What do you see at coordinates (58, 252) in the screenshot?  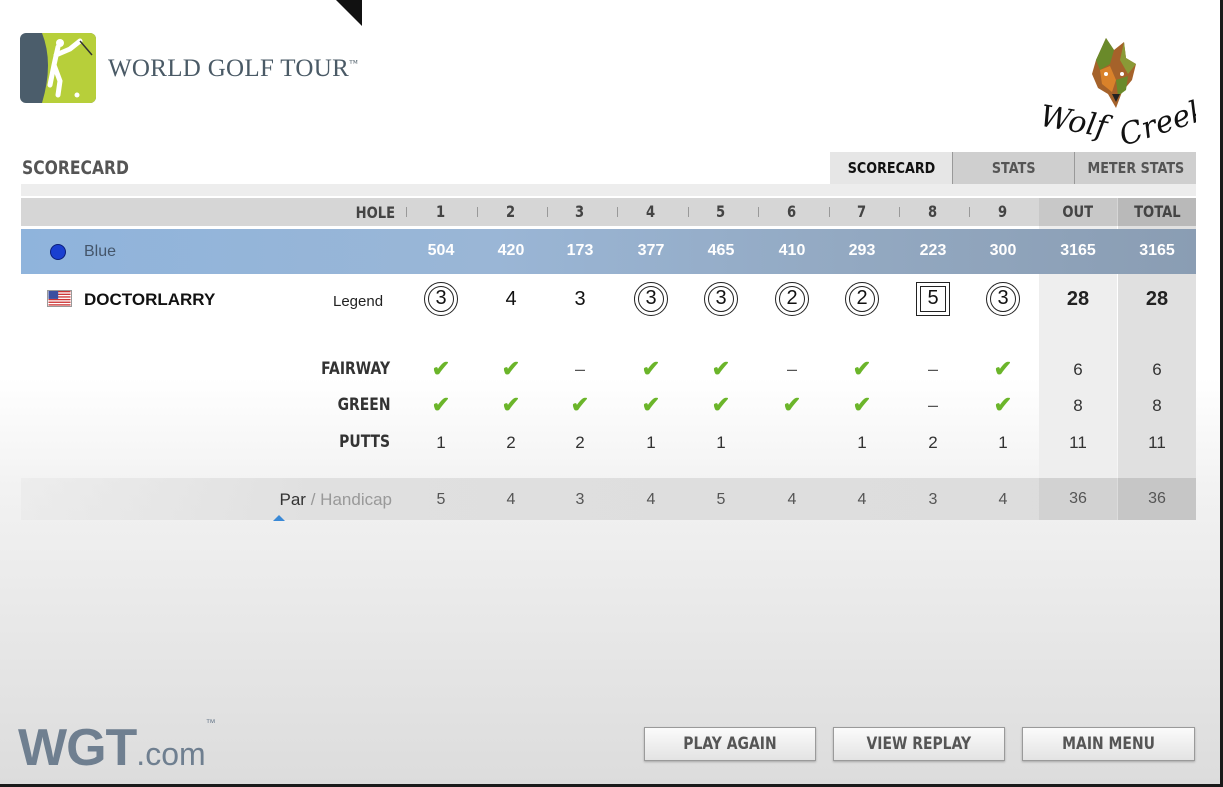 I see `tee-marker-icon` at bounding box center [58, 252].